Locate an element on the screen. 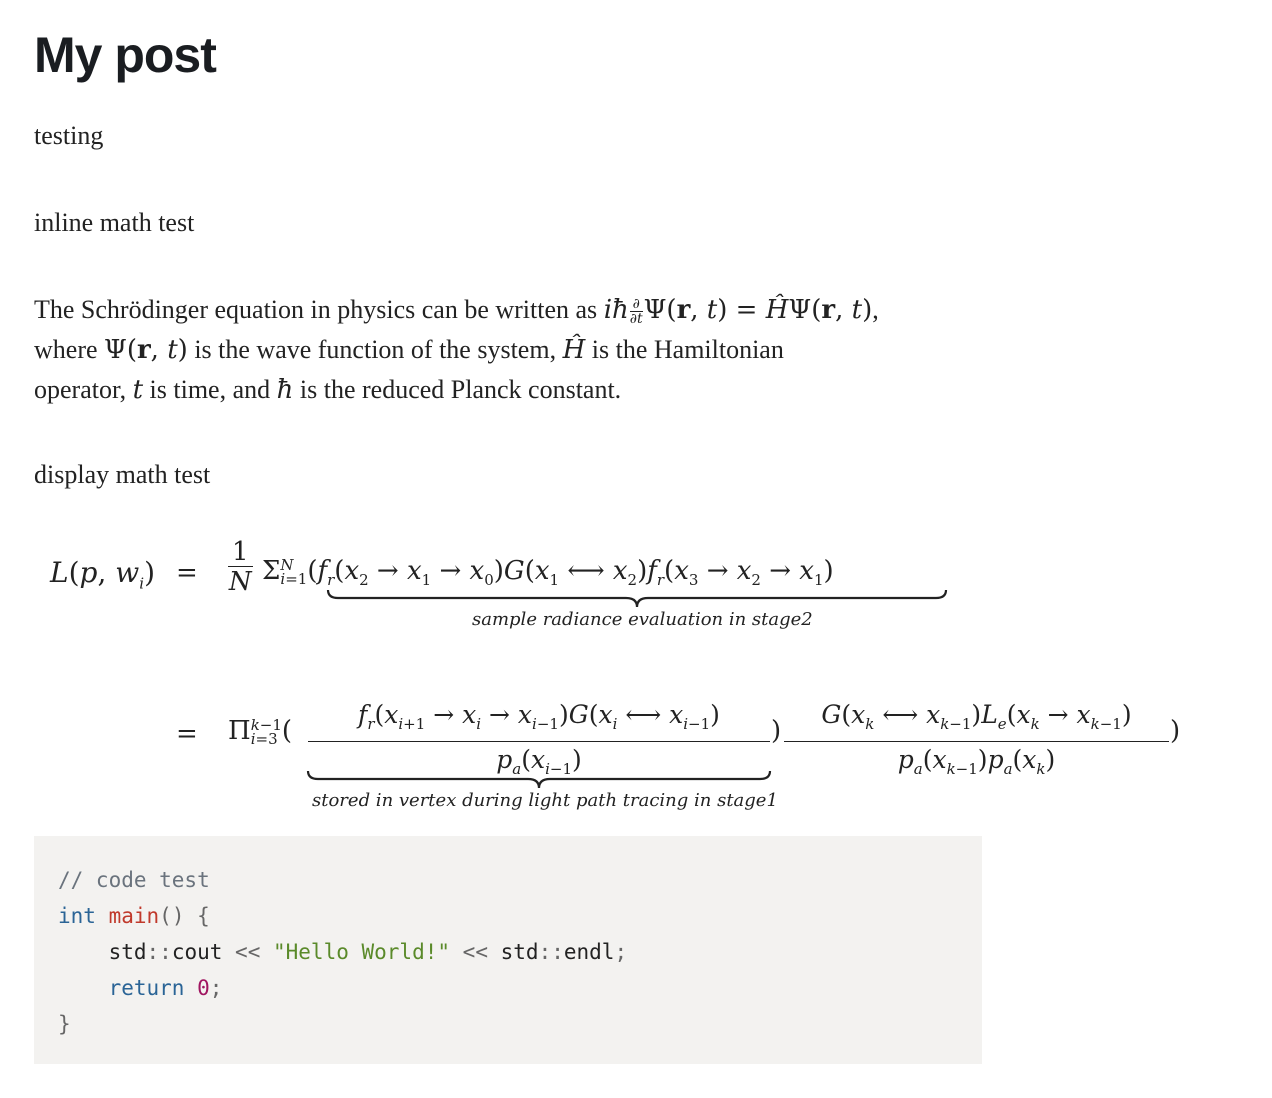  text-segment: , is located at coordinates (875, 309).